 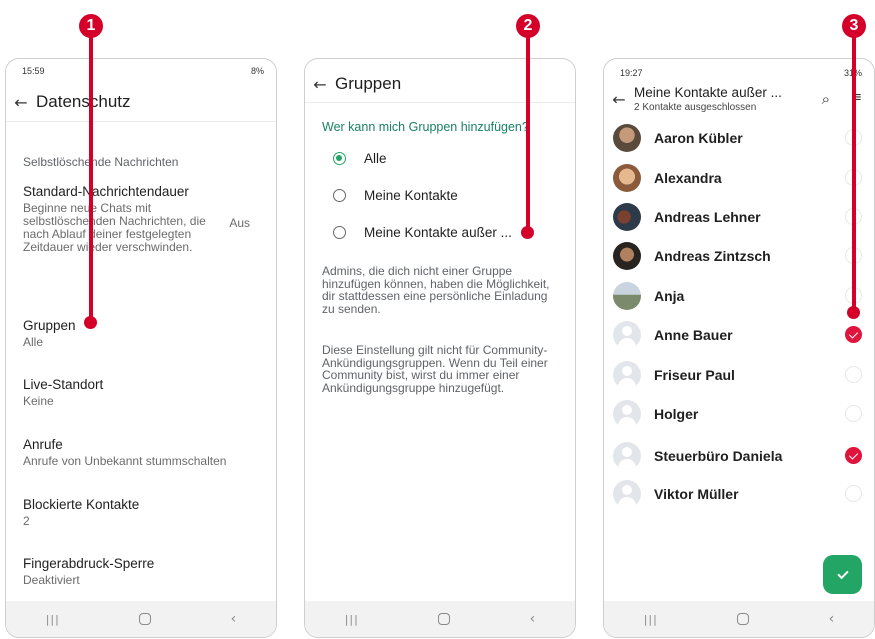 I want to click on setting-fingerprint-lock: Fingerabdruck-Sperre Deaktiviert, so click(x=143, y=571).